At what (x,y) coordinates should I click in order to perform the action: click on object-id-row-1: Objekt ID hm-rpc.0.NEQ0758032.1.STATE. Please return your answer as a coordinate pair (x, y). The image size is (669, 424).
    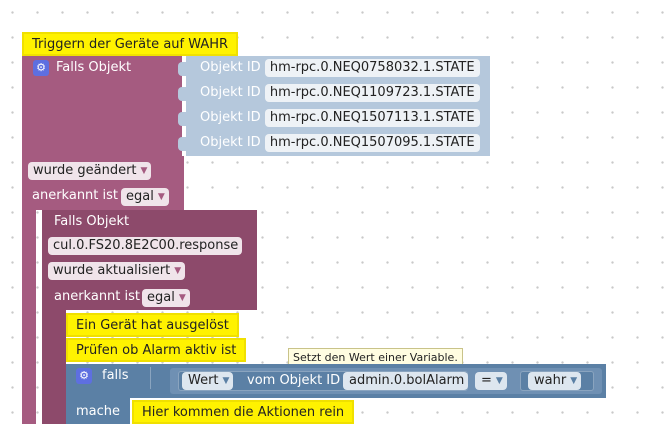
    Looking at the image, I should click on (338, 68).